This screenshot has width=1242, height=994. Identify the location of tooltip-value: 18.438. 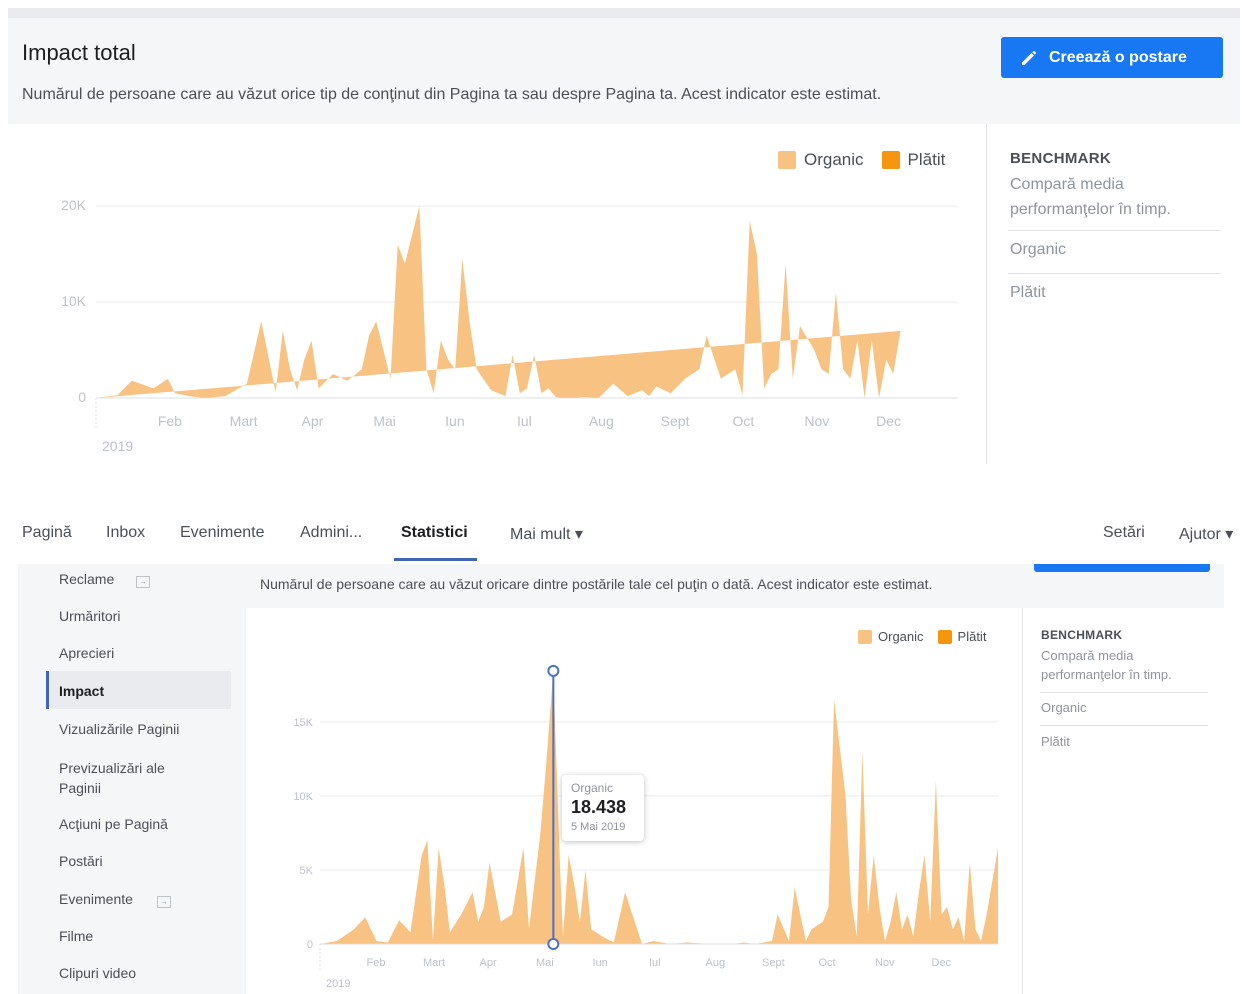
(599, 807).